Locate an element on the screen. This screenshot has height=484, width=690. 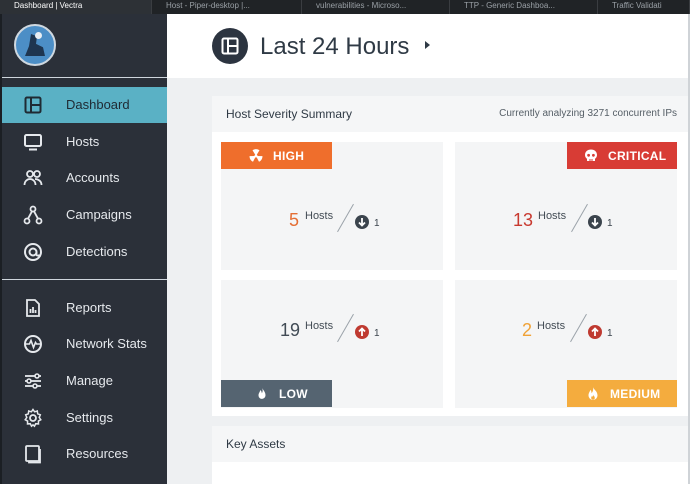
sidebar-item-dashboard: Dashboard is located at coordinates (84, 105).